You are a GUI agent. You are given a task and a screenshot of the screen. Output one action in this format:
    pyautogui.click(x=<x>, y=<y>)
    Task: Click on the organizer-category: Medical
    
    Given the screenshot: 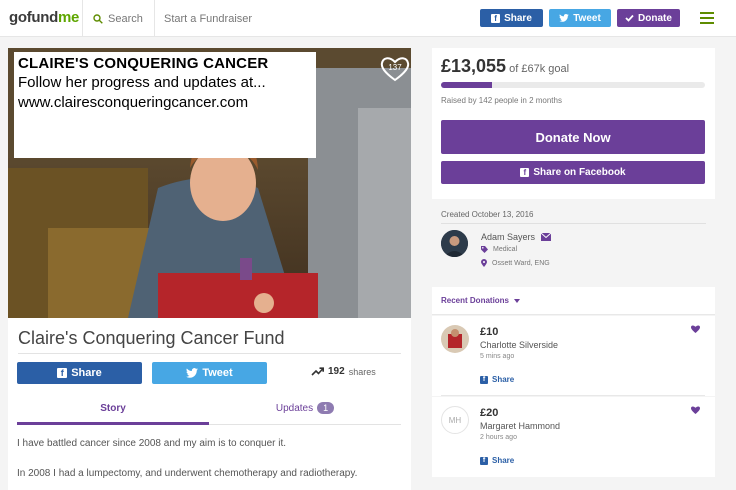 What is the action you would take?
    pyautogui.click(x=505, y=249)
    